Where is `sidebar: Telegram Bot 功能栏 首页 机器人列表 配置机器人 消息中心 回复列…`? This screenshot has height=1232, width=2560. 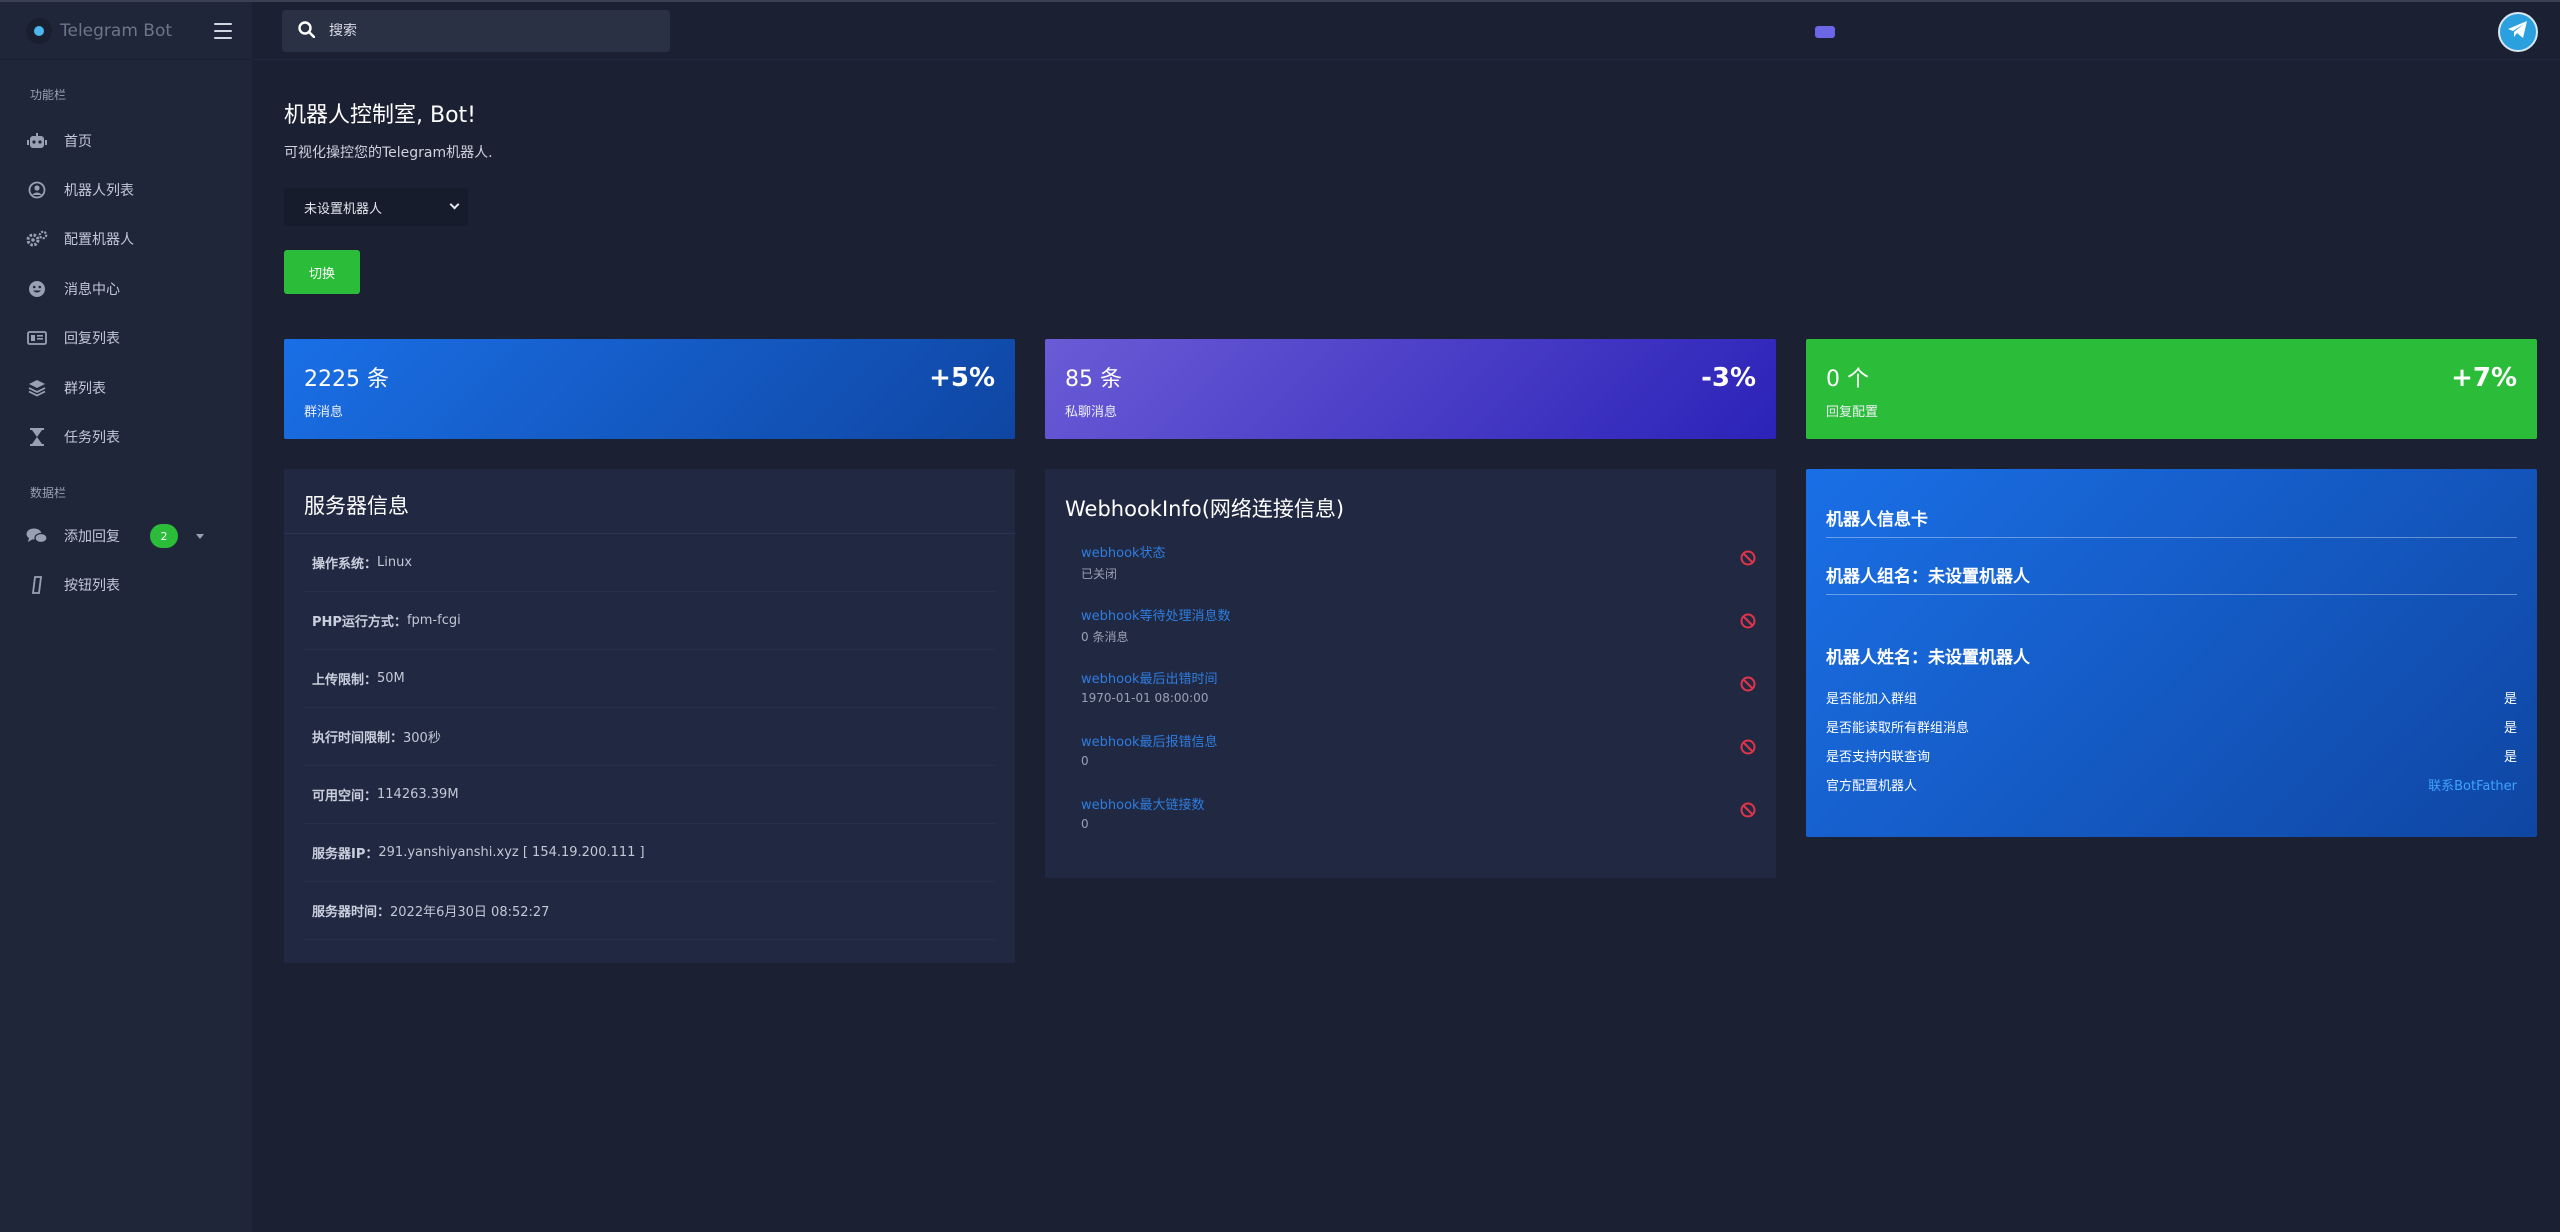
sidebar: Telegram Bot 功能栏 首页 机器人列表 配置机器人 消息中心 回复列… is located at coordinates (126, 617).